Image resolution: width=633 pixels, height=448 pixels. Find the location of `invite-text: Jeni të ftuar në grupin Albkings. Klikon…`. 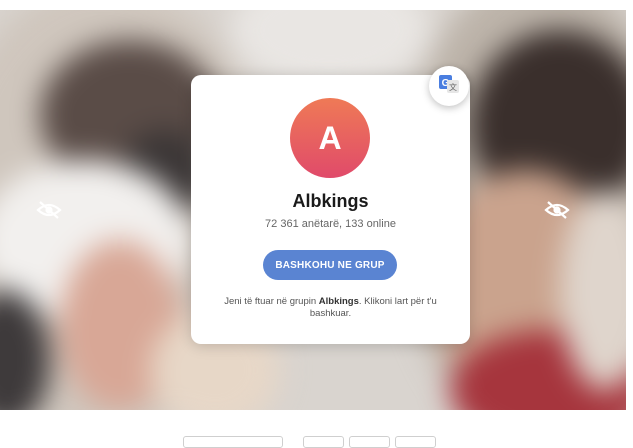

invite-text: Jeni të ftuar në grupin Albkings. Klikon… is located at coordinates (330, 308).